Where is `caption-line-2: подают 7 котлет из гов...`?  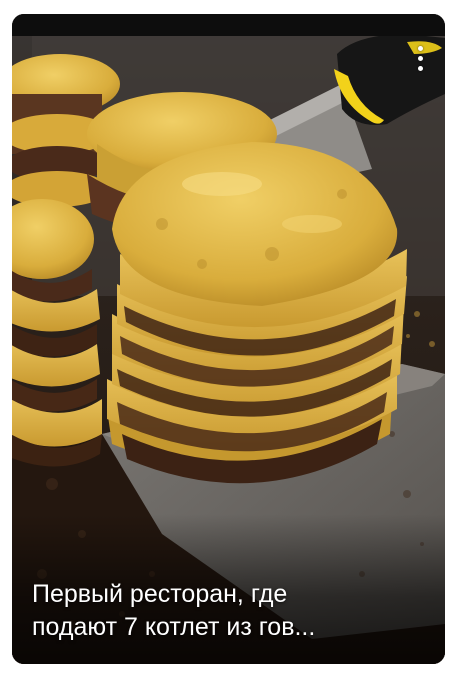
caption-line-2: подают 7 котлет из гов... is located at coordinates (174, 627).